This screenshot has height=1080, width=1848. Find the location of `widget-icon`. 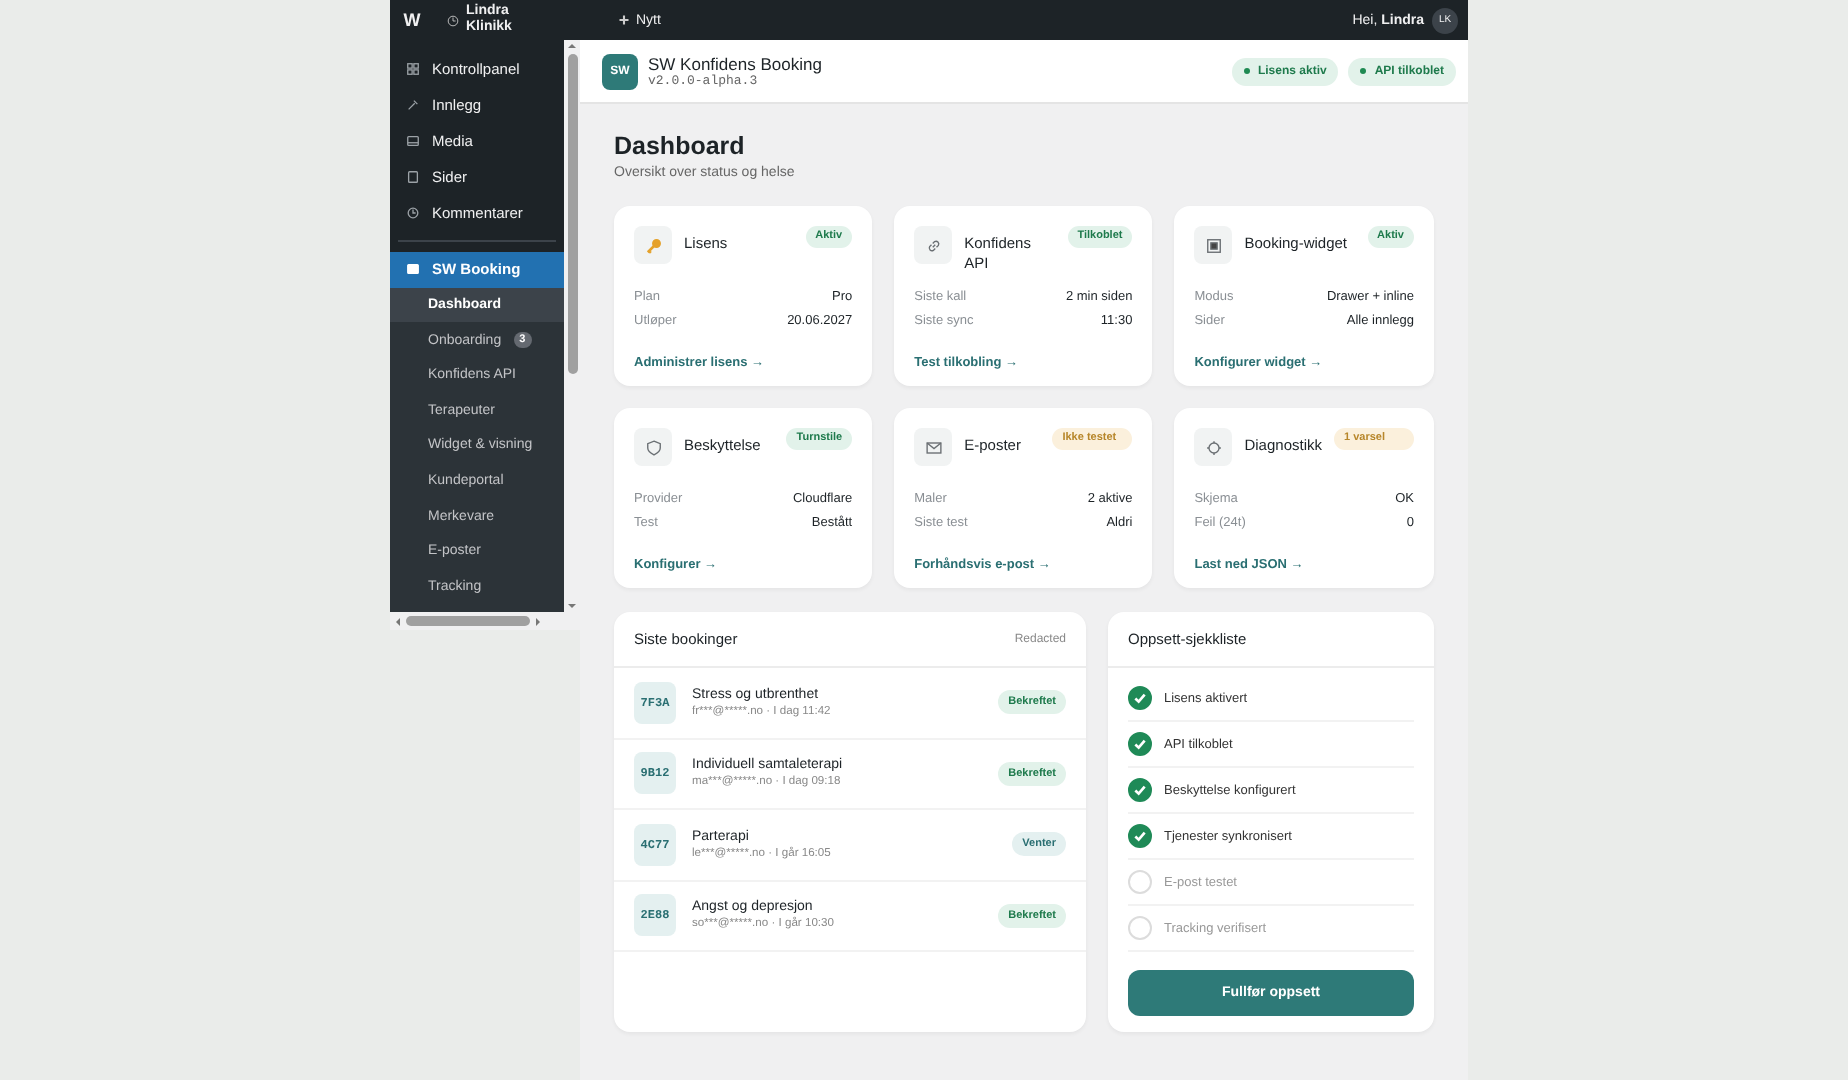

widget-icon is located at coordinates (1213, 245).